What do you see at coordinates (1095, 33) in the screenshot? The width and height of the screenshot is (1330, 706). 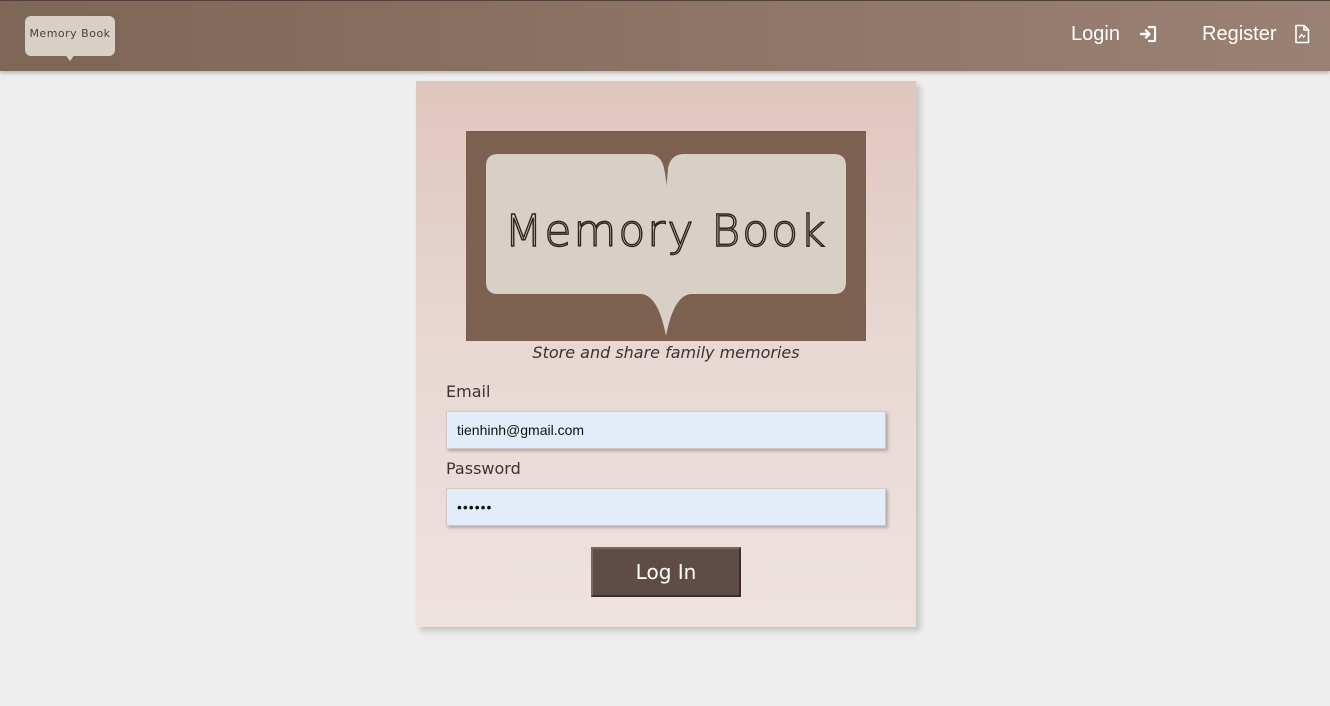 I see `nav-login-label: Login` at bounding box center [1095, 33].